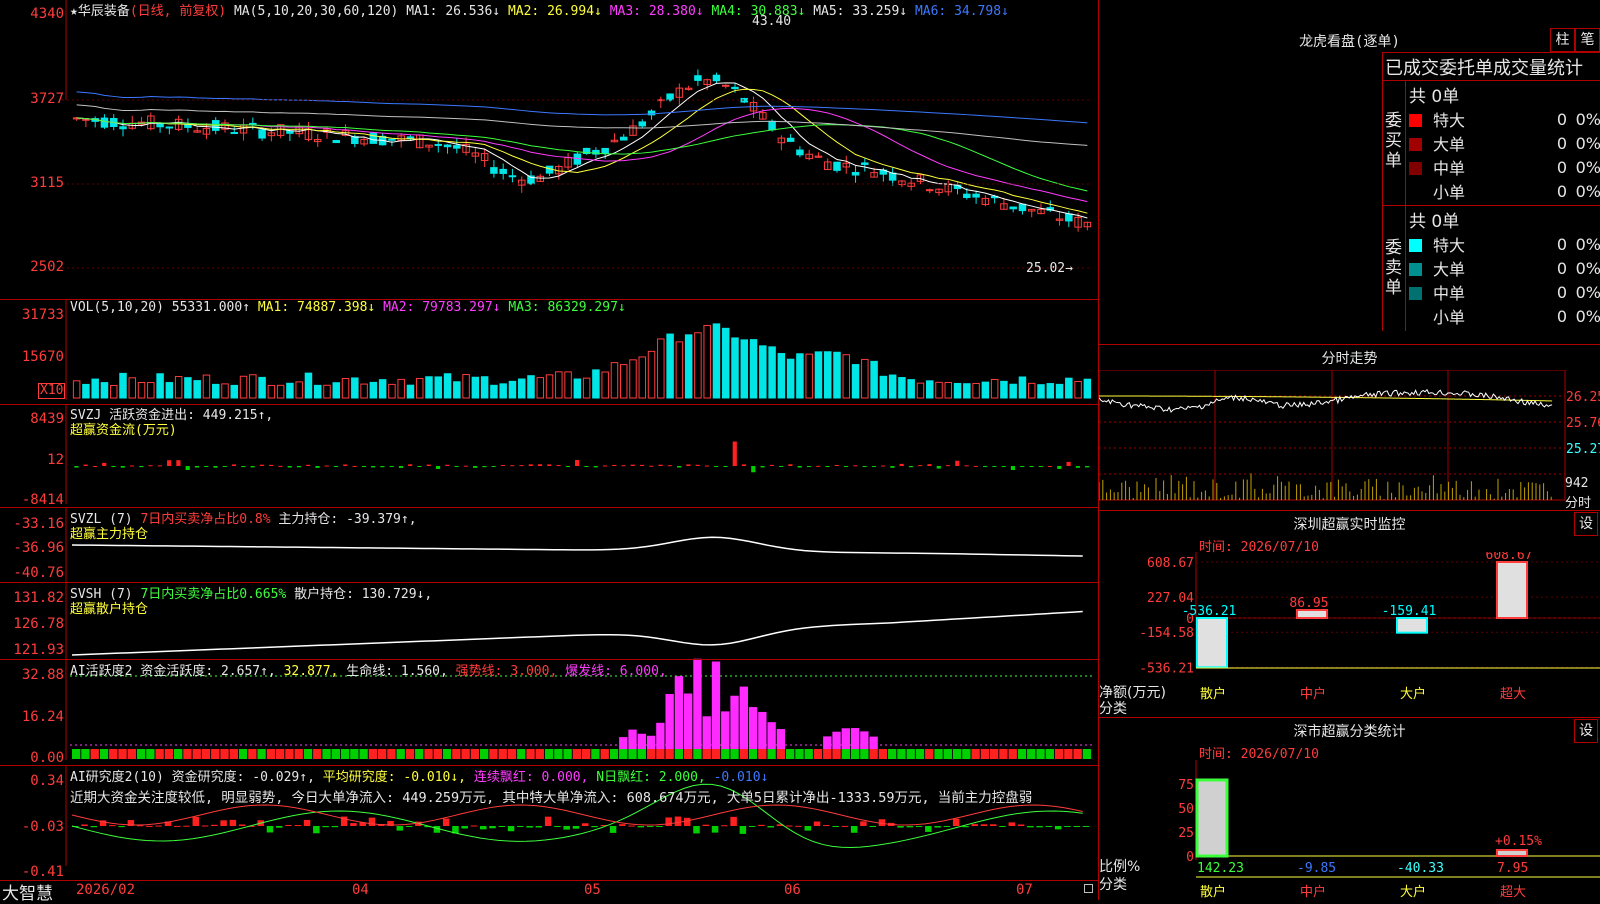 The image size is (1600, 904). I want to click on main-holding-line, so click(577, 546).